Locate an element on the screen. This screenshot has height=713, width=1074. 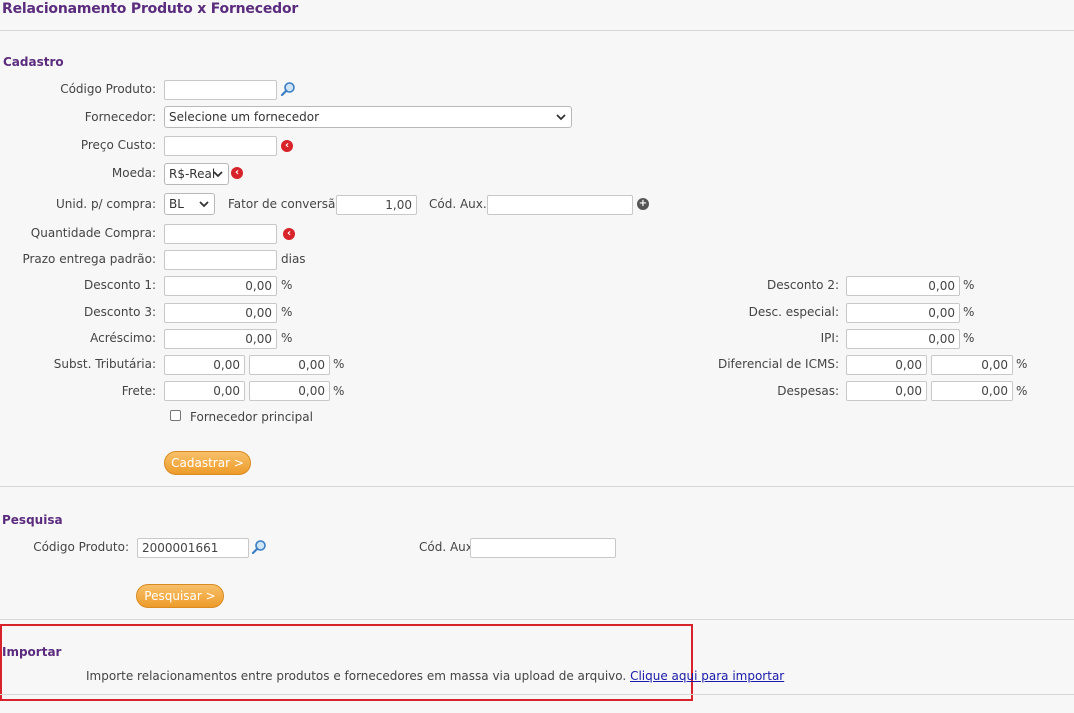
cod-aux-label: Cód. Aux.: is located at coordinates (460, 204).